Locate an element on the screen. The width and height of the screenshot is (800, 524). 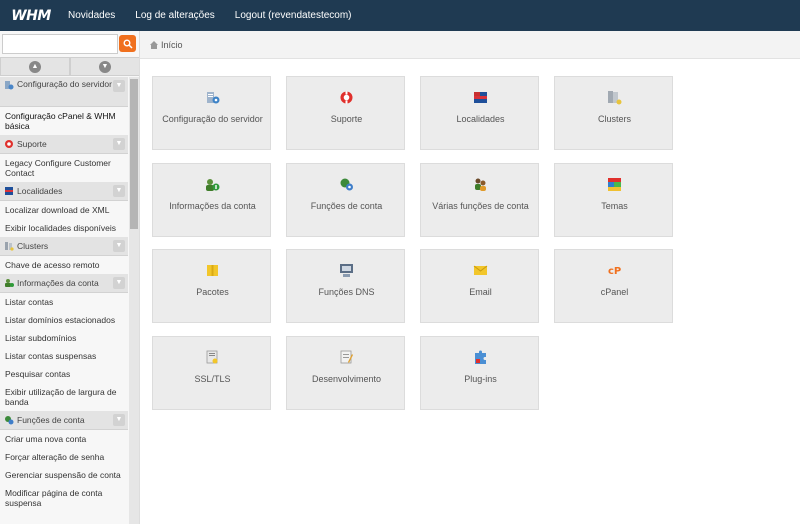
sidebar-section-label: Informações da conta is located at coordinates (58, 282).